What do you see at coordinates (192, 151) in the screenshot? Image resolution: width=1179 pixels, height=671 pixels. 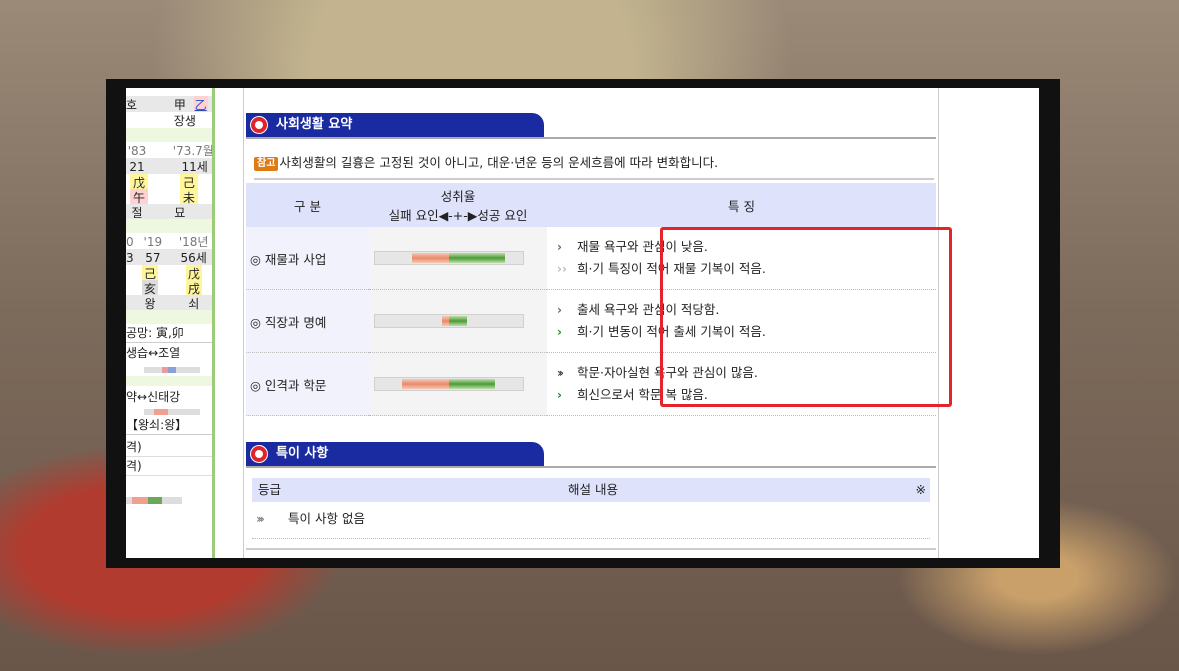 I see `panel-cell: '73.7월` at bounding box center [192, 151].